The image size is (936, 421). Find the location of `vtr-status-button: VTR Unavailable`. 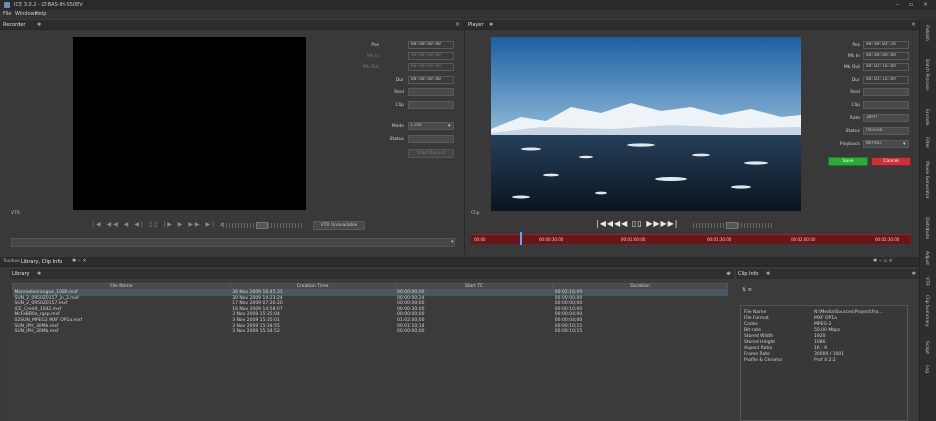

vtr-status-button: VTR Unavailable is located at coordinates (339, 225).